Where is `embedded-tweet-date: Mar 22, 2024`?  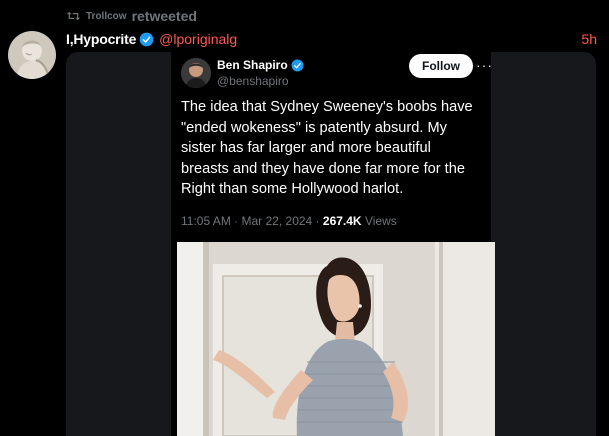 embedded-tweet-date: Mar 22, 2024 is located at coordinates (277, 221).